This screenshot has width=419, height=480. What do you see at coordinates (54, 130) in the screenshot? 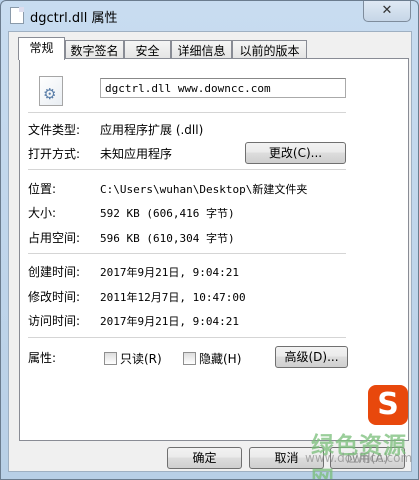
I see `file-type-label: 文件类型:` at bounding box center [54, 130].